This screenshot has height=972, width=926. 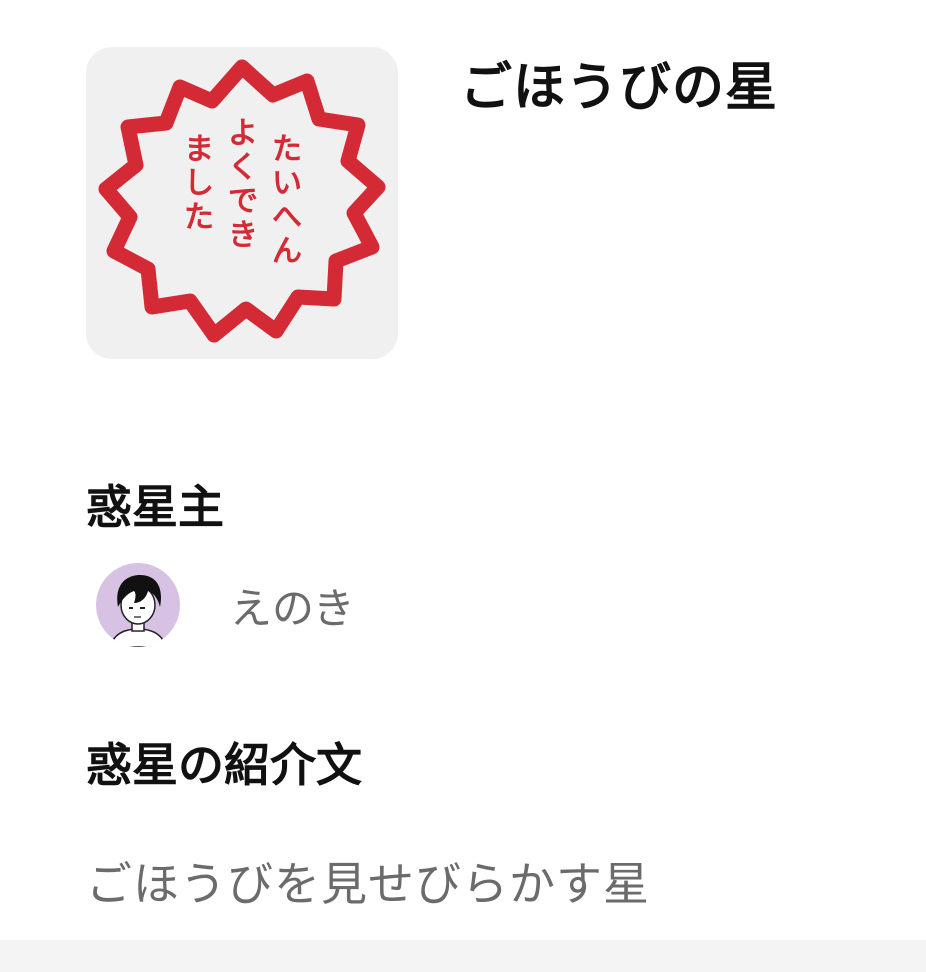 I want to click on stamp-line-1: た い へ ん, so click(x=292, y=200).